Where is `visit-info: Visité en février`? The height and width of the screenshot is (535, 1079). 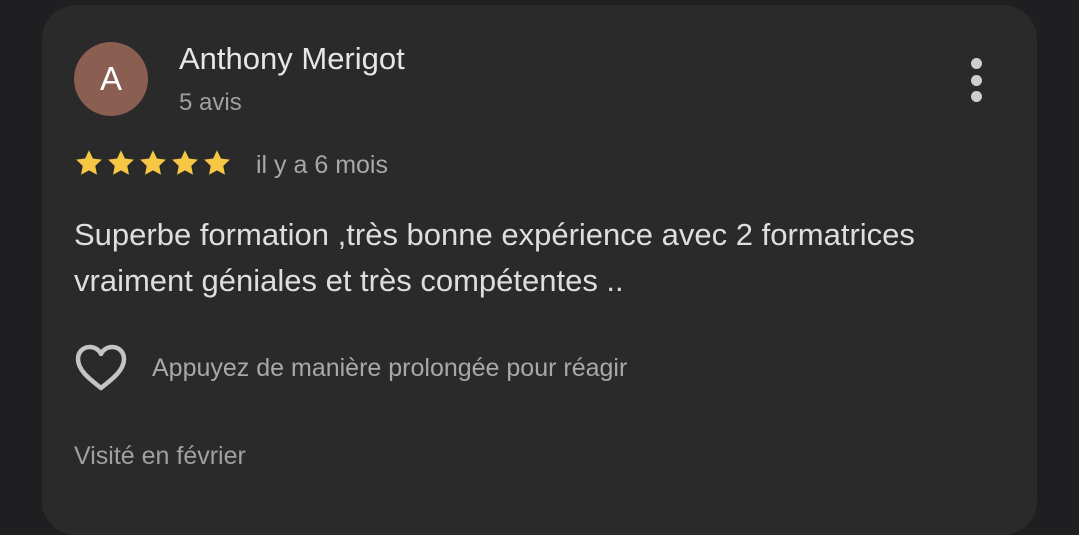 visit-info: Visité en février is located at coordinates (160, 456).